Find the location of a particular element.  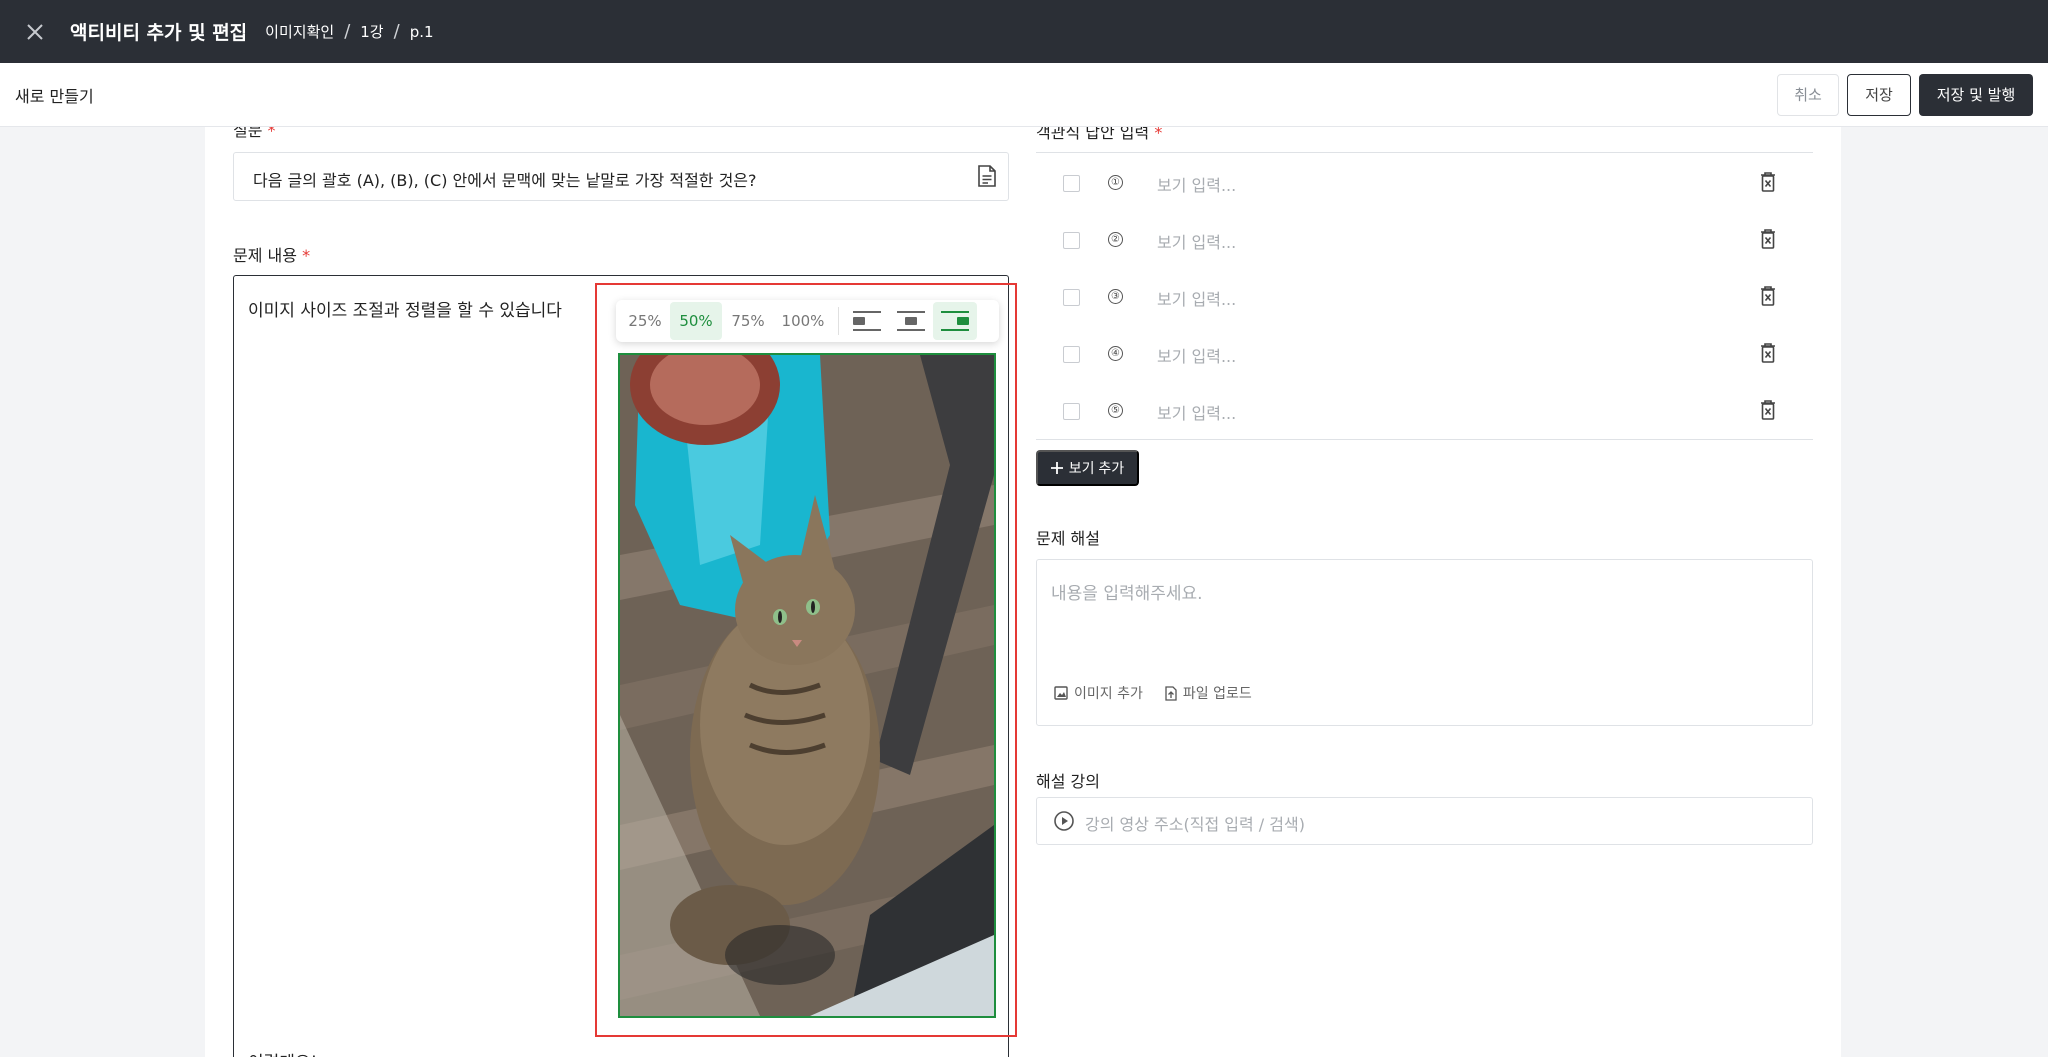

image-toolbar: 25% 50% 75% 100% is located at coordinates (807, 321).